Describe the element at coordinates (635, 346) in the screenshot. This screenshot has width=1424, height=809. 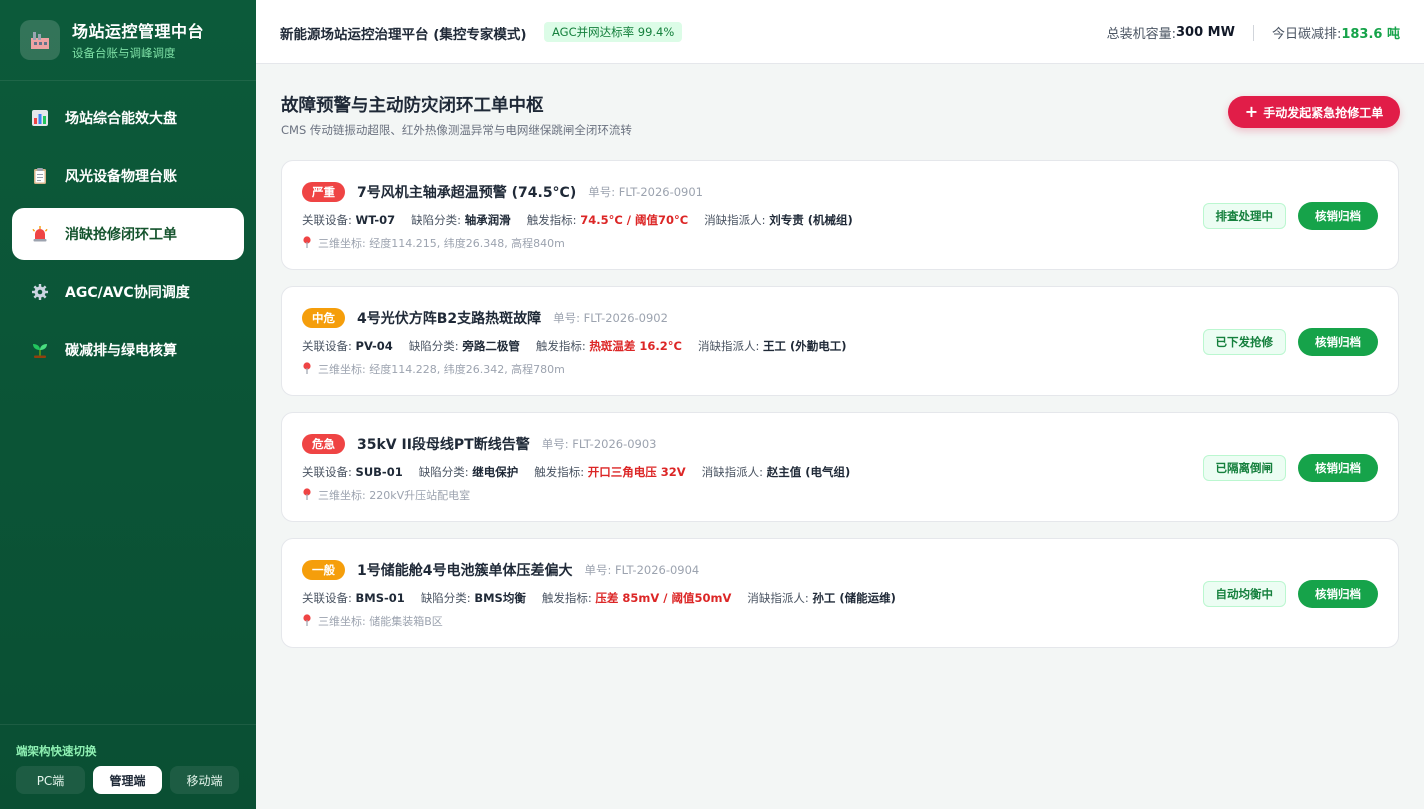
I see `trigger-value: 热斑温差 16.2°C` at that location.